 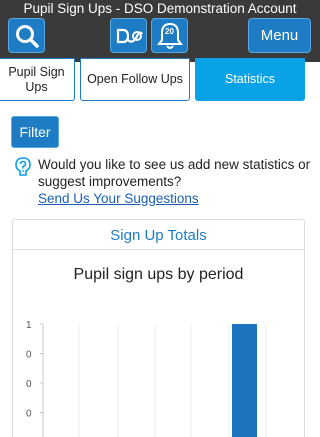 I want to click on notifications-button: 20, so click(x=169, y=35).